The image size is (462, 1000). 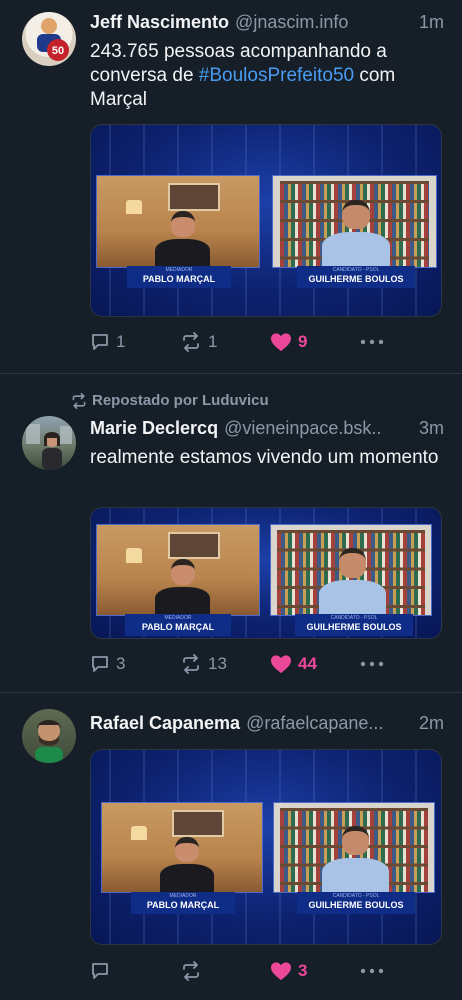 I want to click on reply-button, so click(x=135, y=971).